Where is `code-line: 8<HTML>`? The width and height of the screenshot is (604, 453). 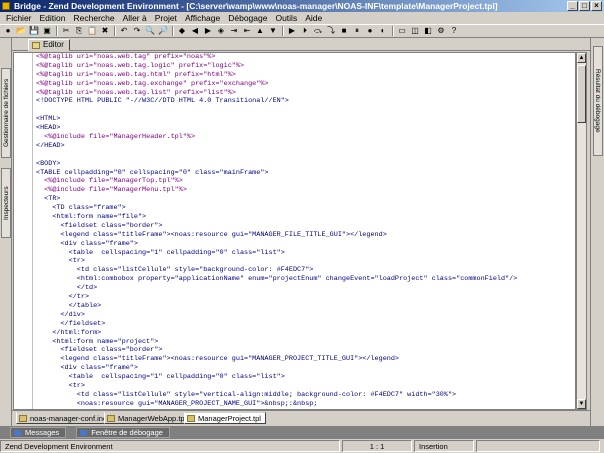
code-line: 8<HTML> is located at coordinates (305, 119).